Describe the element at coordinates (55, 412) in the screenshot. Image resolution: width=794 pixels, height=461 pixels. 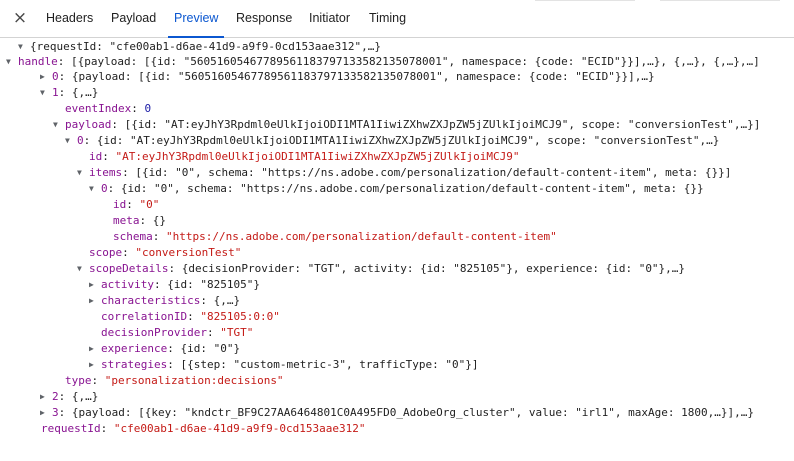
I see `json-key: 3` at that location.